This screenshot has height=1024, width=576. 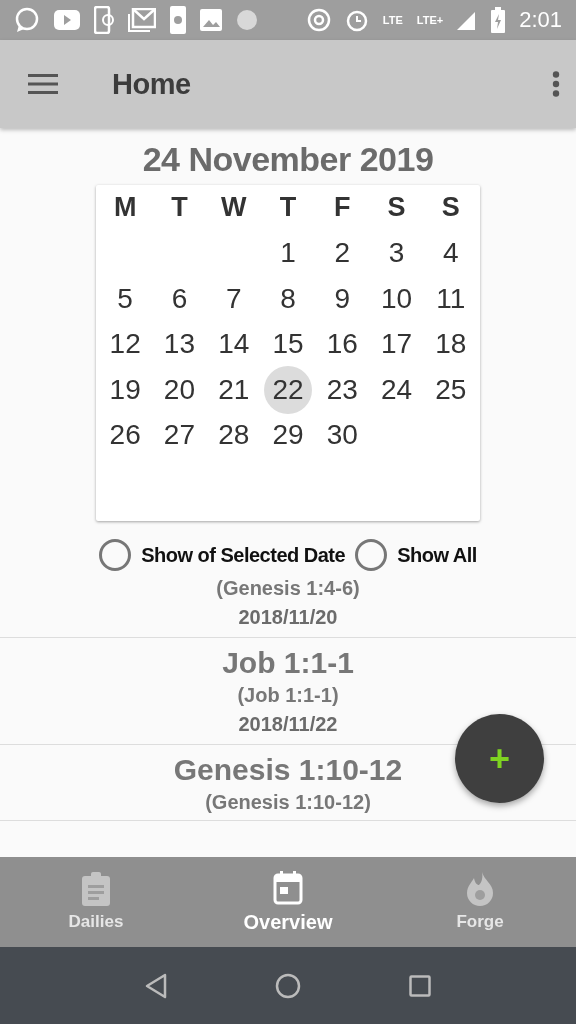 What do you see at coordinates (151, 84) in the screenshot?
I see `app-title: Home` at bounding box center [151, 84].